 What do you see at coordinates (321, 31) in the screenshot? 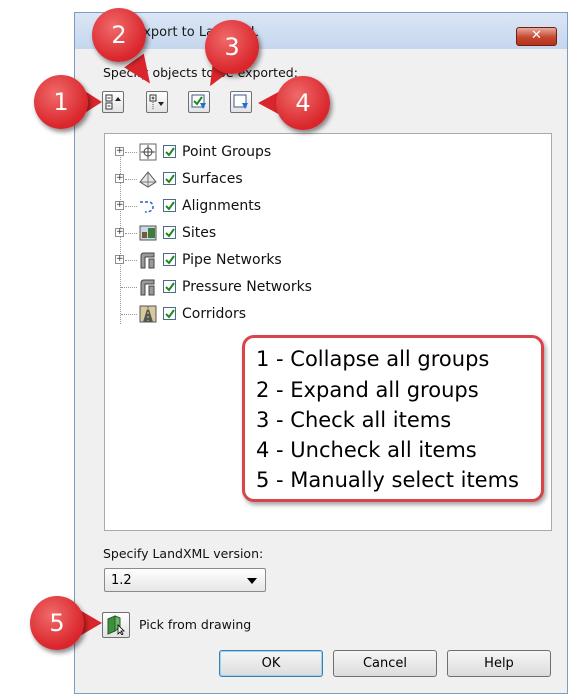
I see `title-bar: Export to LandXML ✕` at bounding box center [321, 31].